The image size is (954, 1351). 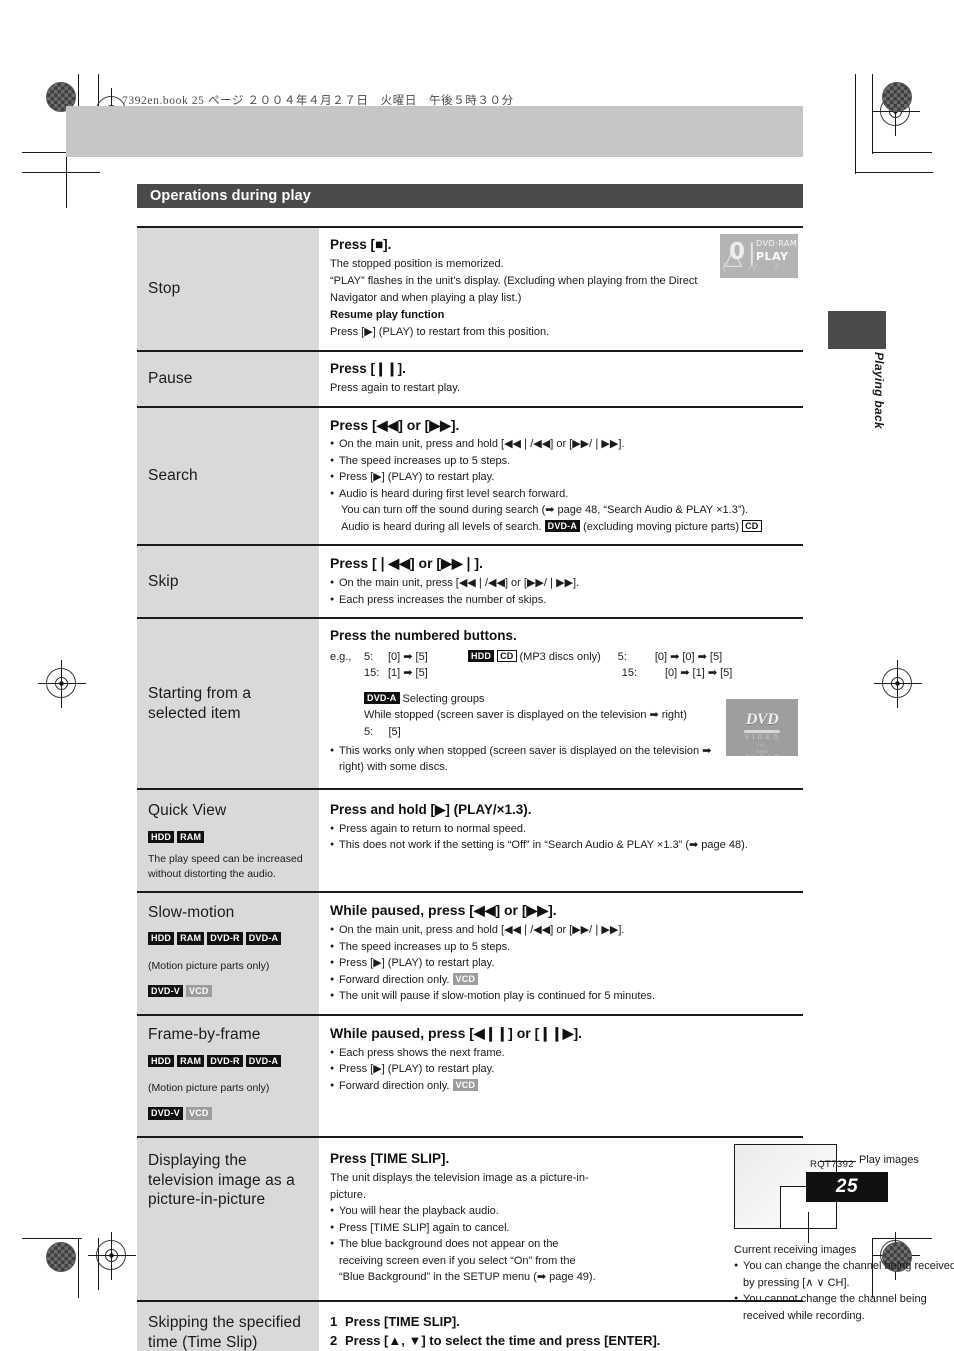 What do you see at coordinates (847, 1187) in the screenshot?
I see `page-number: 25` at bounding box center [847, 1187].